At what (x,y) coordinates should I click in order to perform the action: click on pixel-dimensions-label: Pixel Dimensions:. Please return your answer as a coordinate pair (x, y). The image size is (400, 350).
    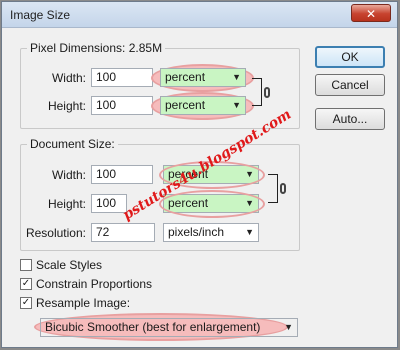
    Looking at the image, I should click on (78, 48).